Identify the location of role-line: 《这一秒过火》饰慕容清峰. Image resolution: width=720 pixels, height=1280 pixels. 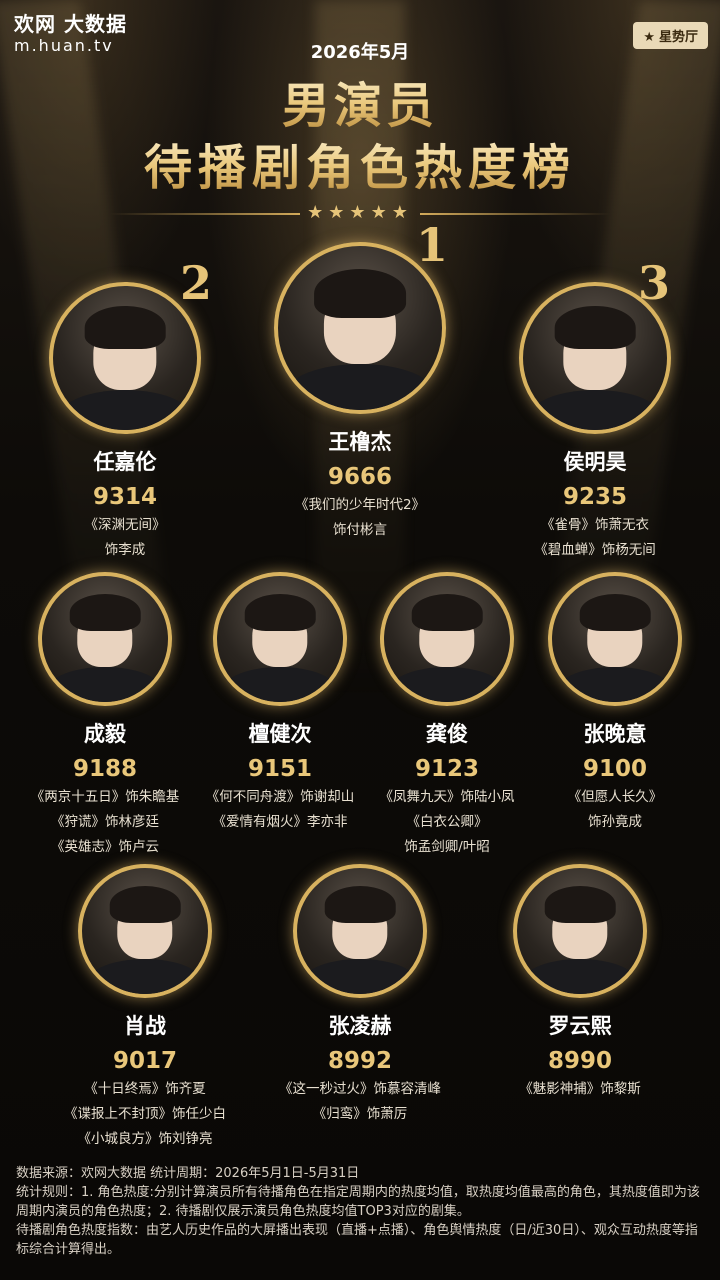
(360, 1089).